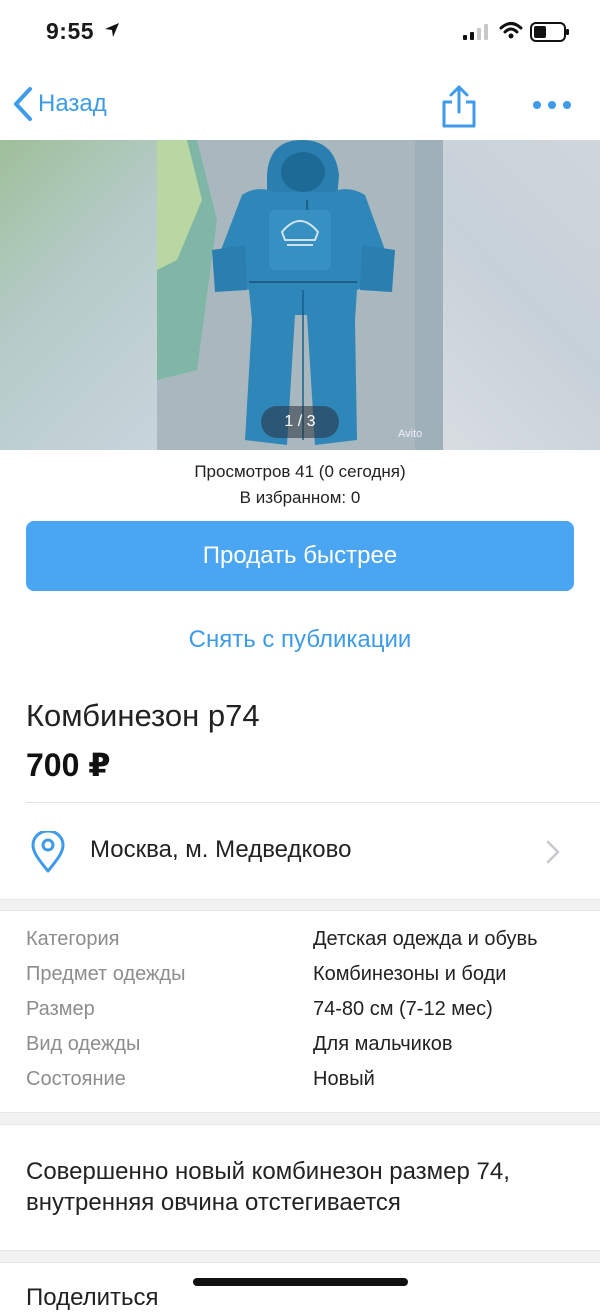 The height and width of the screenshot is (1312, 600). I want to click on cellular-signal-icon, so click(475, 32).